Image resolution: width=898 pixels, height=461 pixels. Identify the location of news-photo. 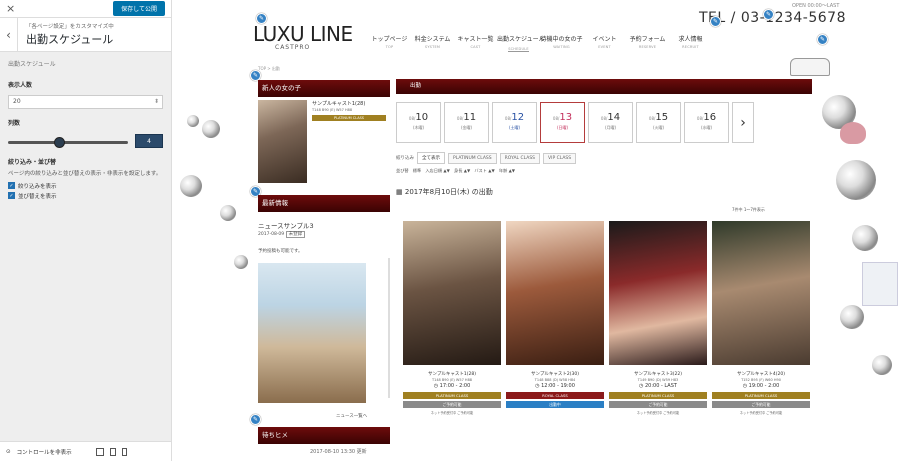
(312, 333).